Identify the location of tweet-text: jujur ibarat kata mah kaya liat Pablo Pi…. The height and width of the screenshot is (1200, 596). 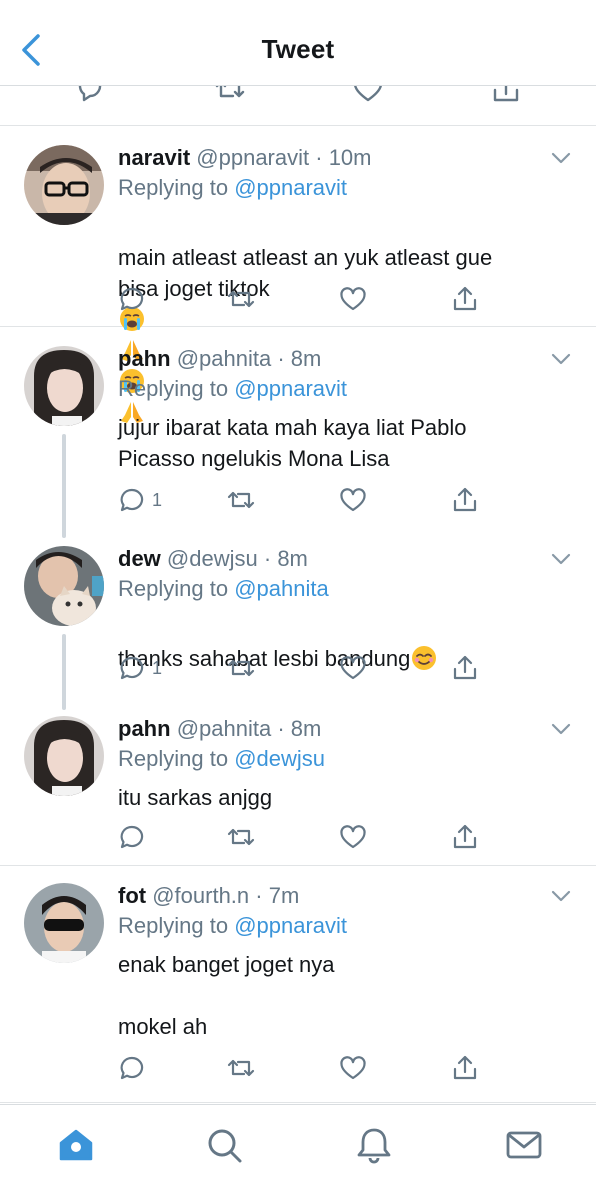
(292, 443).